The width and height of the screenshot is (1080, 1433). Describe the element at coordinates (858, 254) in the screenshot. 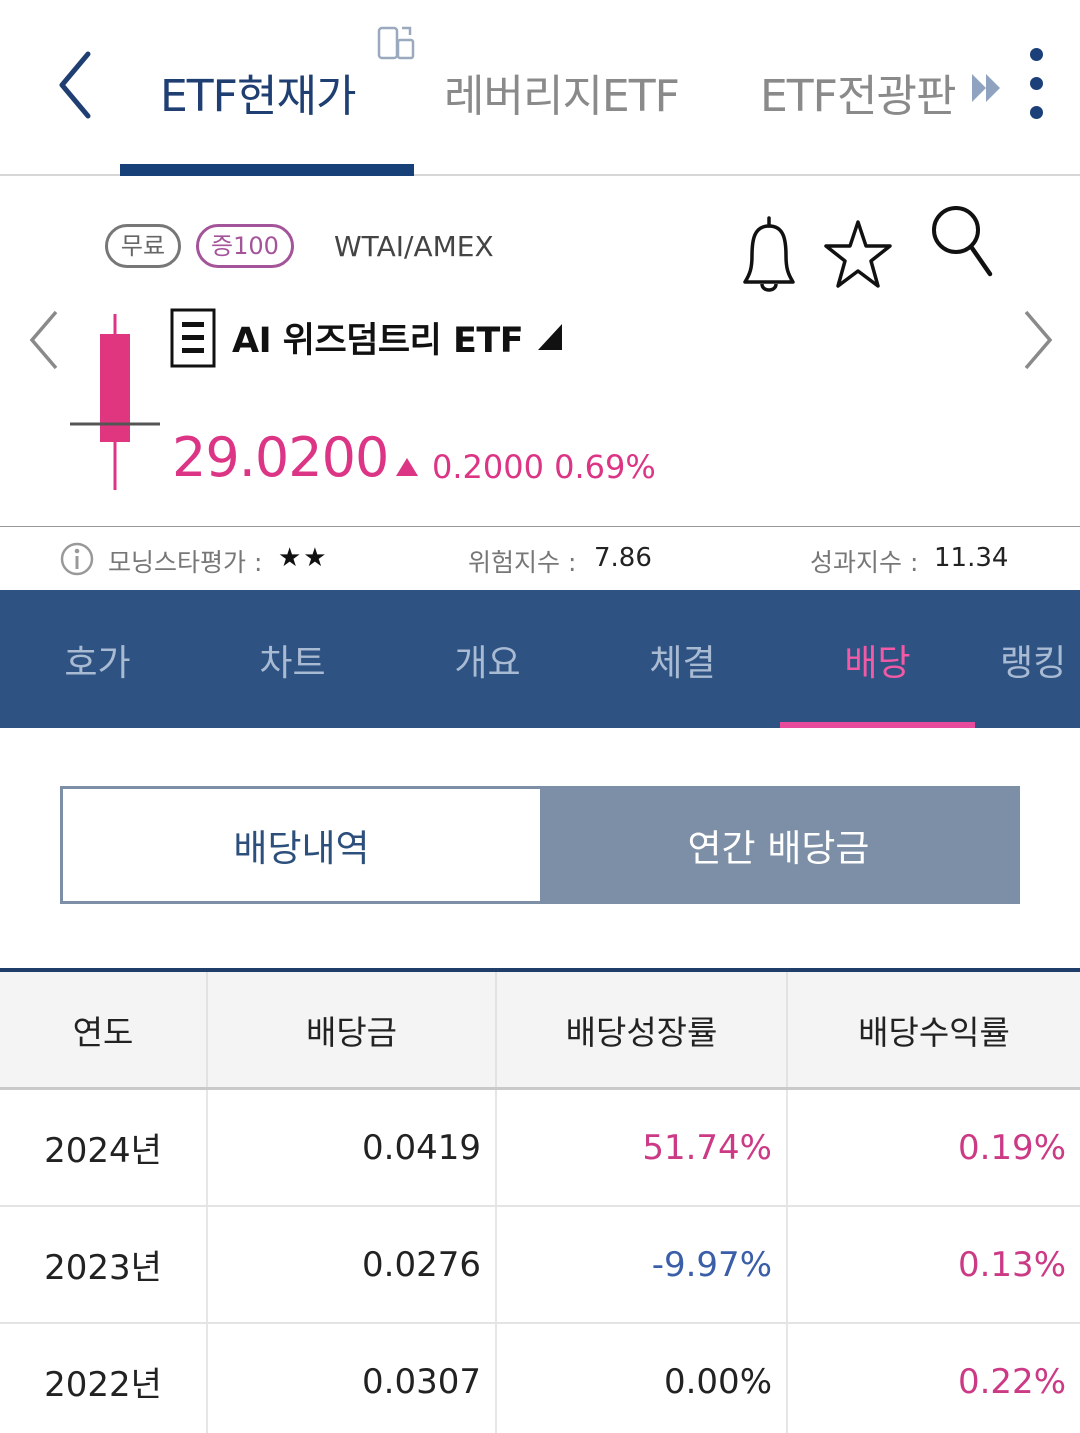

I see `star-icon` at that location.